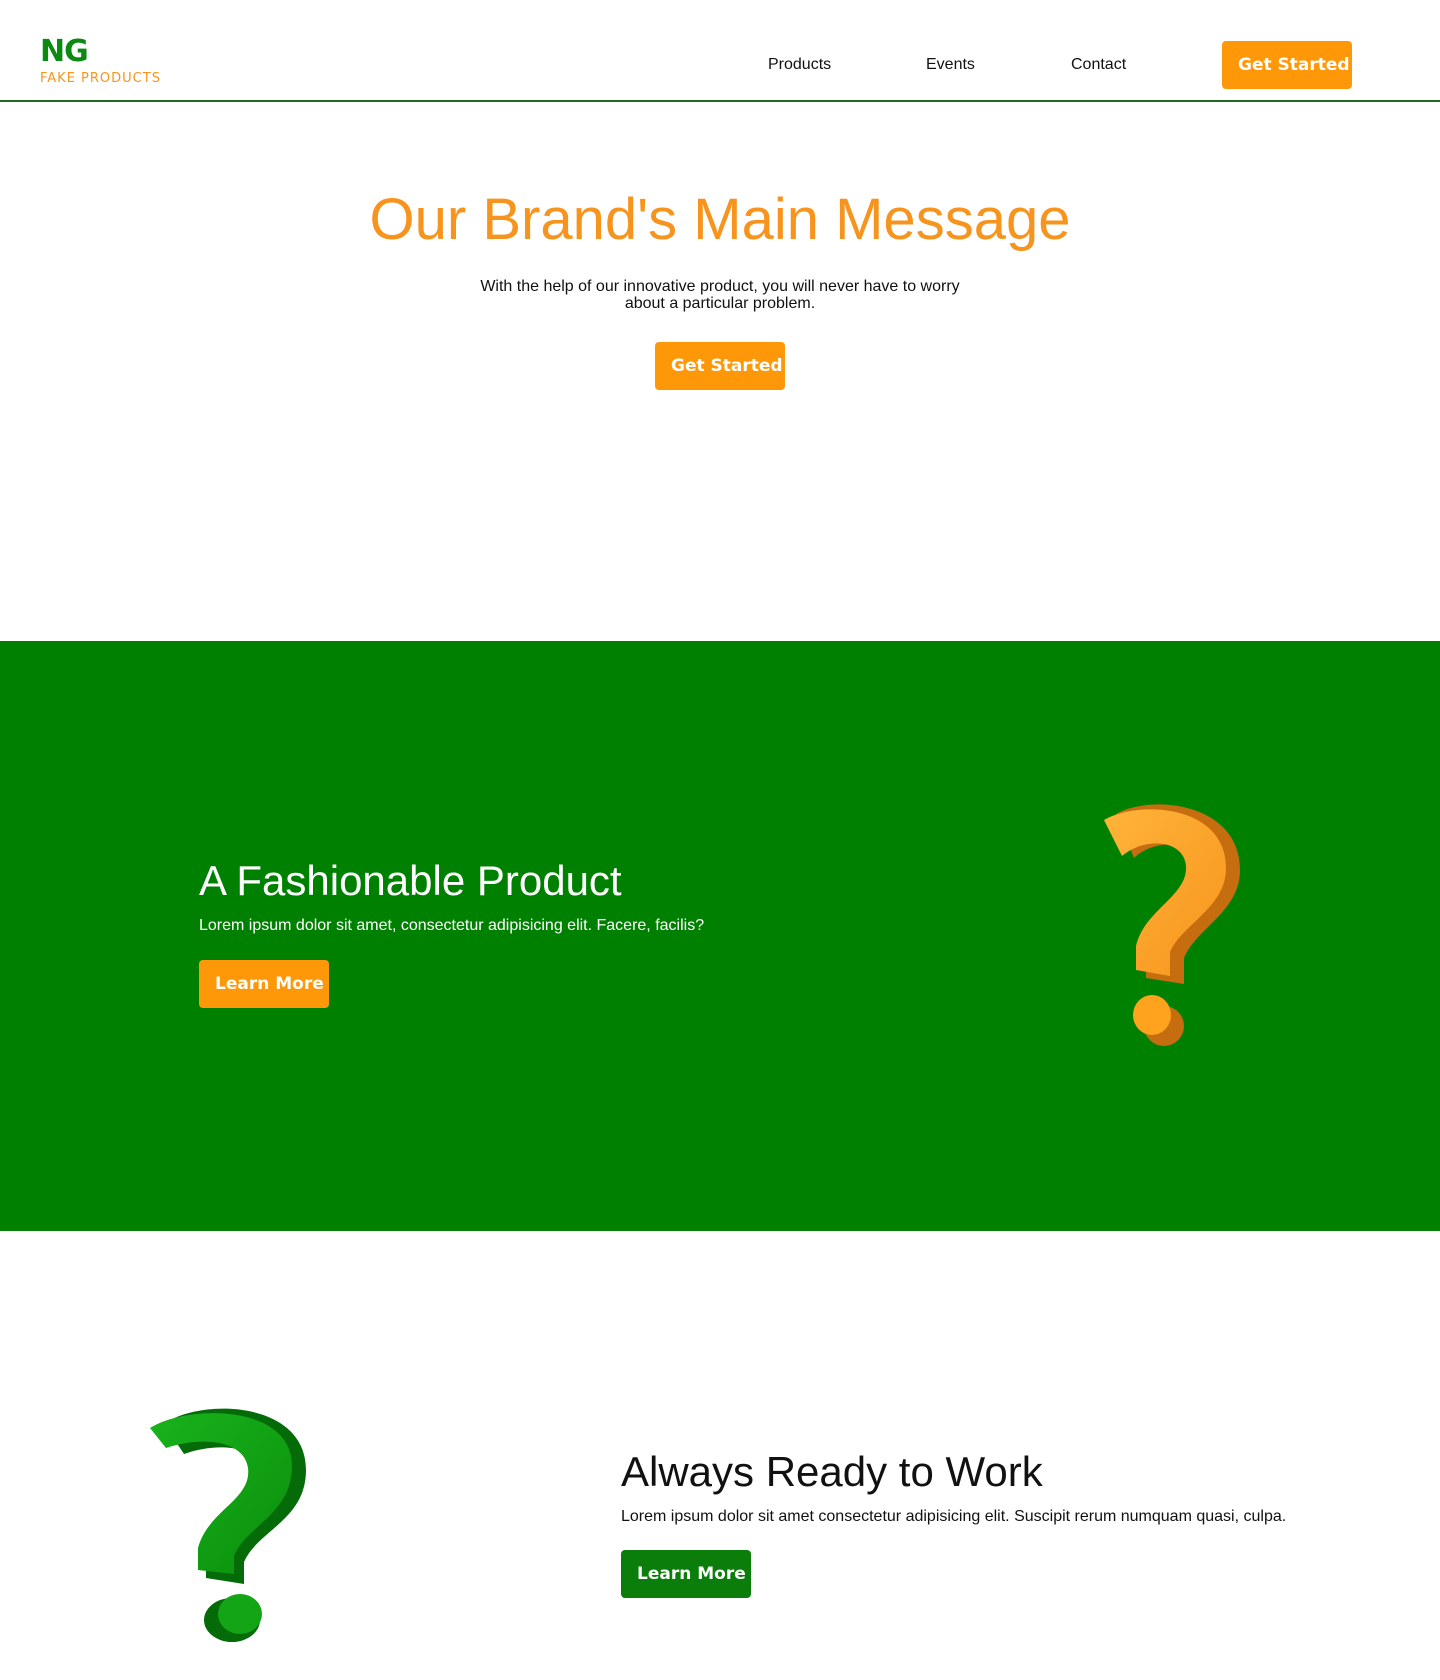 Image resolution: width=1440 pixels, height=1680 pixels. Describe the element at coordinates (950, 65) in the screenshot. I see `nav-item-events: Events` at that location.